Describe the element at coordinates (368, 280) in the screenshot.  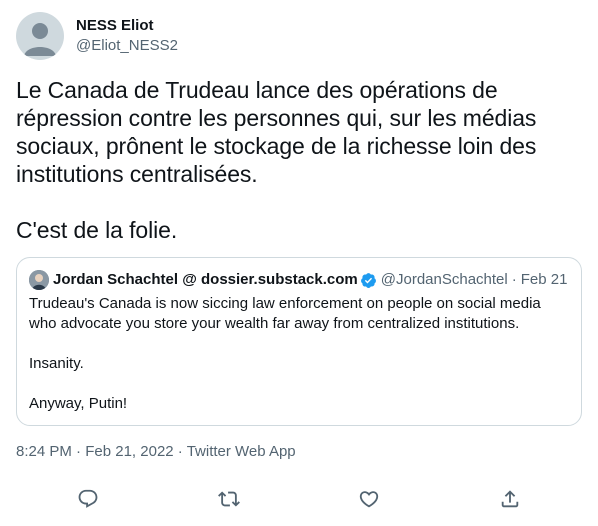
I see `verified-badge-icon` at that location.